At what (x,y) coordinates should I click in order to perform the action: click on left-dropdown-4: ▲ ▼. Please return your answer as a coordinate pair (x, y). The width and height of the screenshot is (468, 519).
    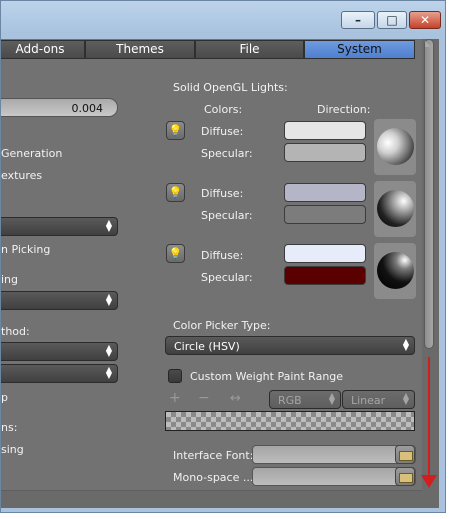
    Looking at the image, I should click on (59, 373).